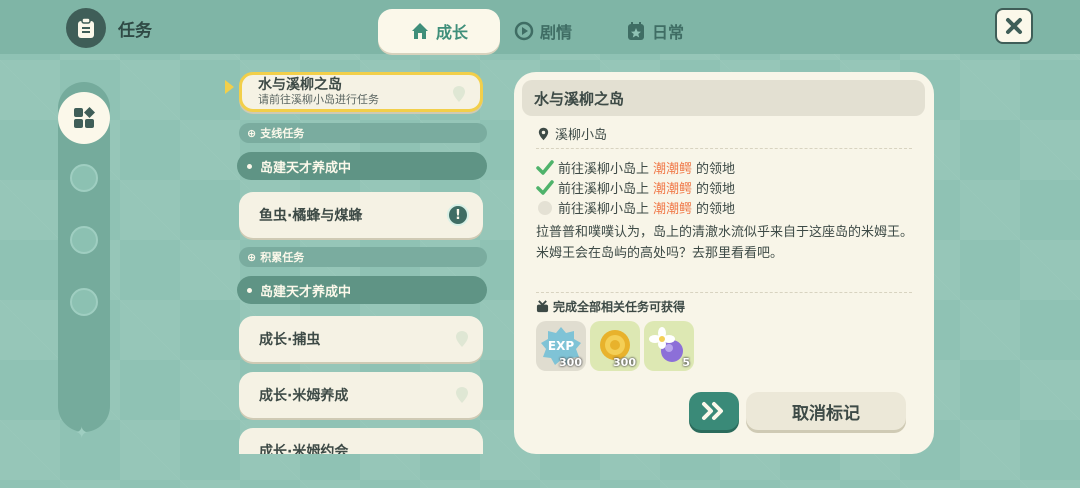 This screenshot has height=488, width=1080. What do you see at coordinates (318, 99) in the screenshot?
I see `quest-subtitle: 请前往溪柳小岛进行任务` at bounding box center [318, 99].